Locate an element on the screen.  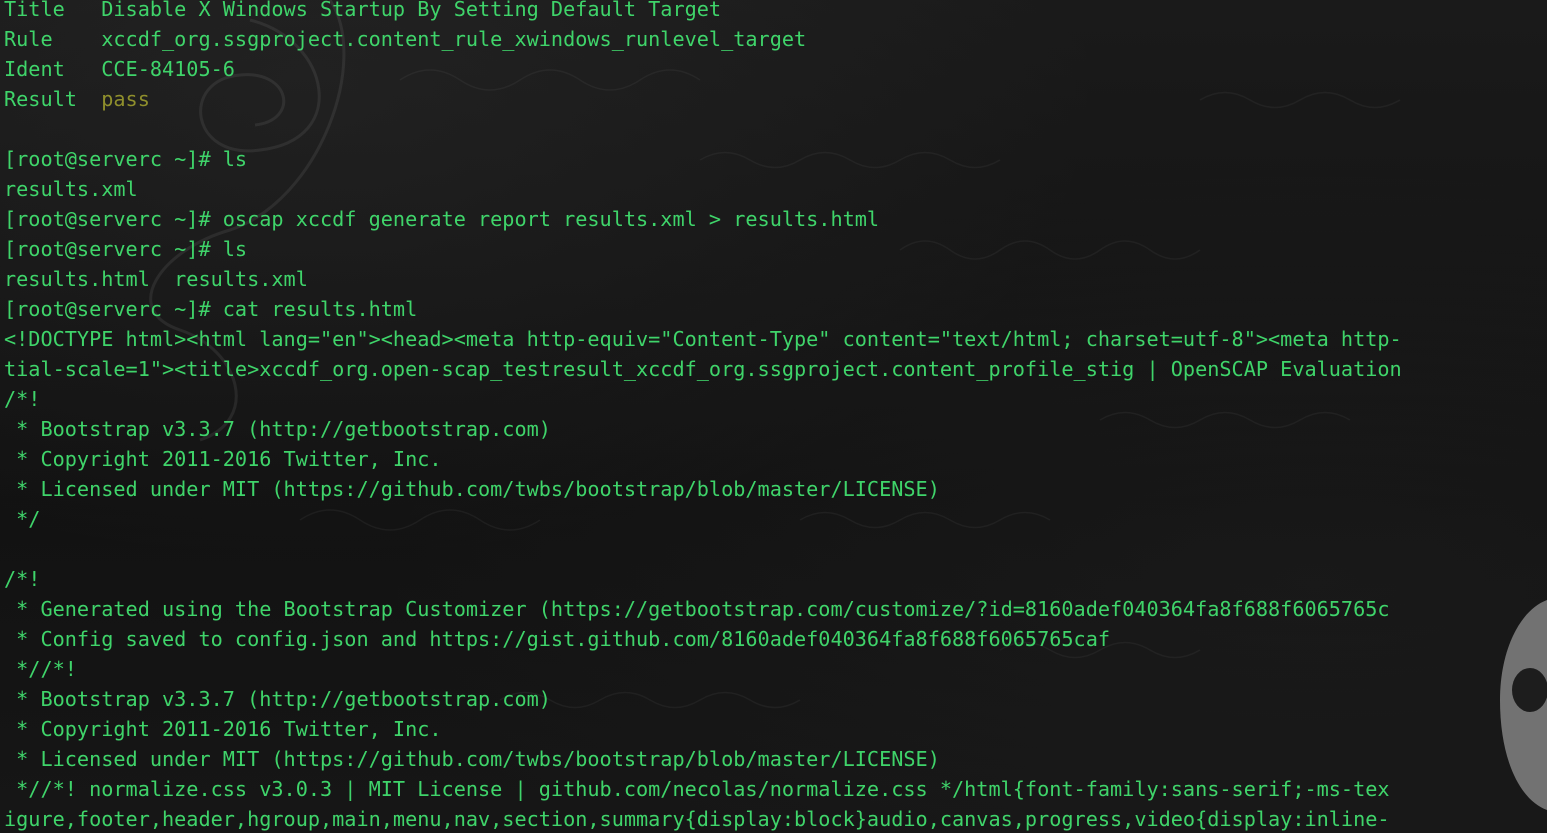
terminal-line: */ is located at coordinates (22, 519).